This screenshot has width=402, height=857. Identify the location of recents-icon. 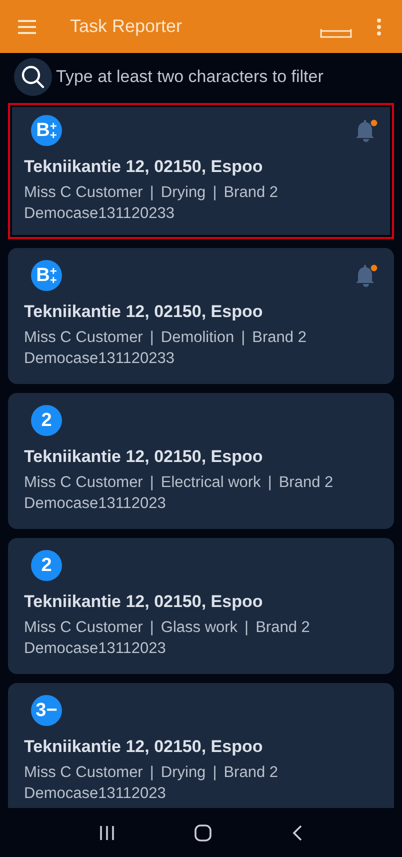
(107, 833).